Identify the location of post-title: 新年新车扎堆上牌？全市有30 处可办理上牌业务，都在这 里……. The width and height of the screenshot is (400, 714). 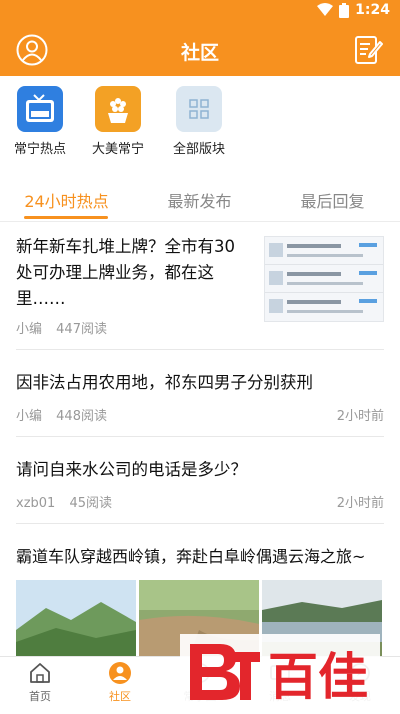
(125, 272).